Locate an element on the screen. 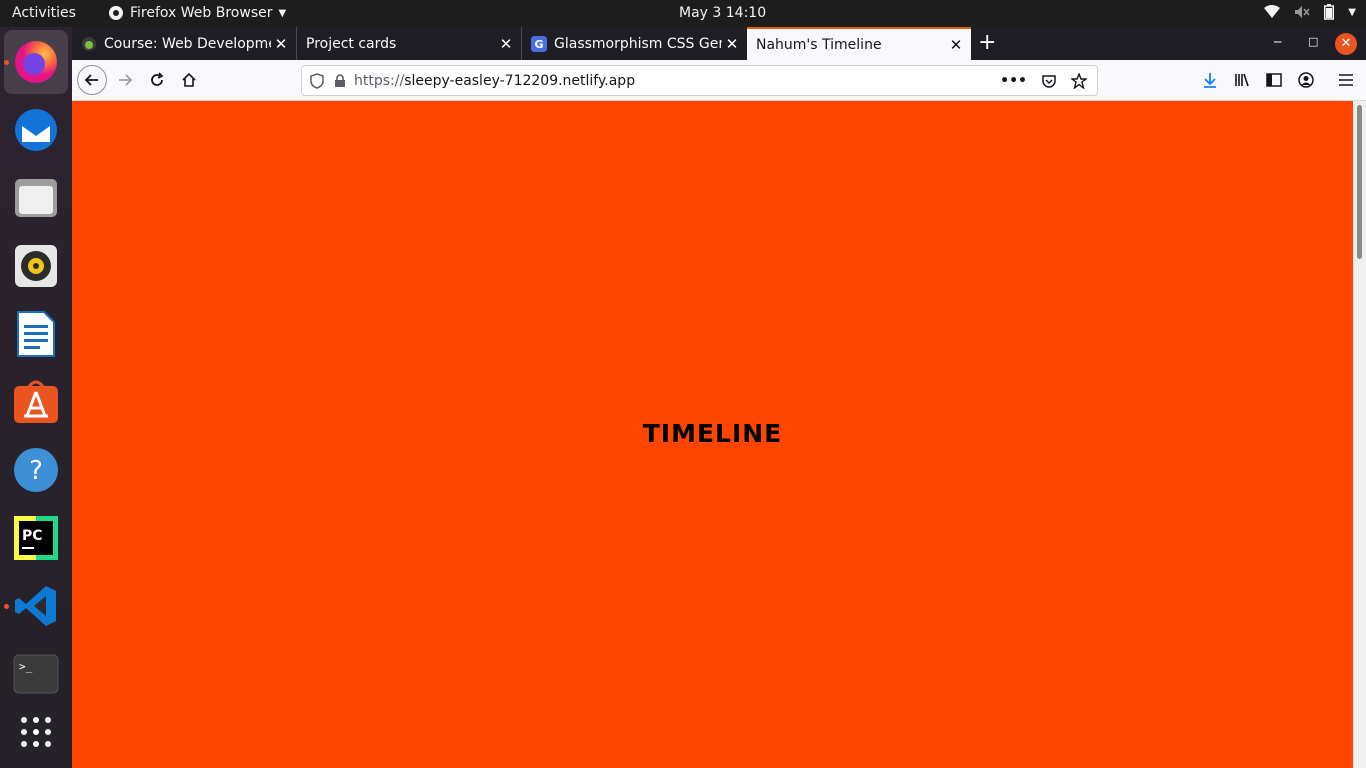 The height and width of the screenshot is (768, 1366). show-applications-icon is located at coordinates (36, 732).